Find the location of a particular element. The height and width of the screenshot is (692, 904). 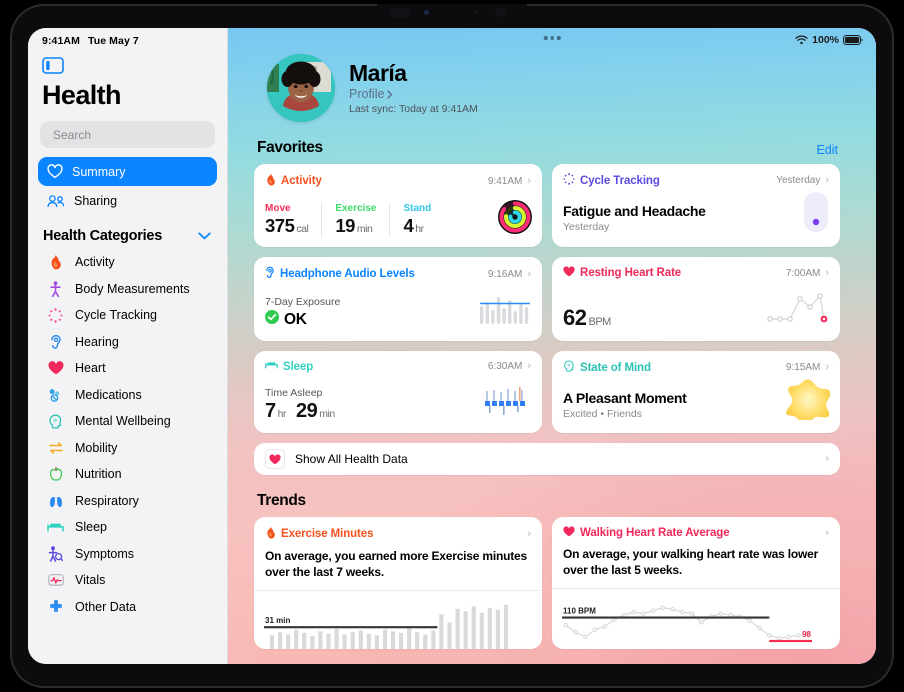

card-title-label: Cycle Tracking is located at coordinates (620, 180).